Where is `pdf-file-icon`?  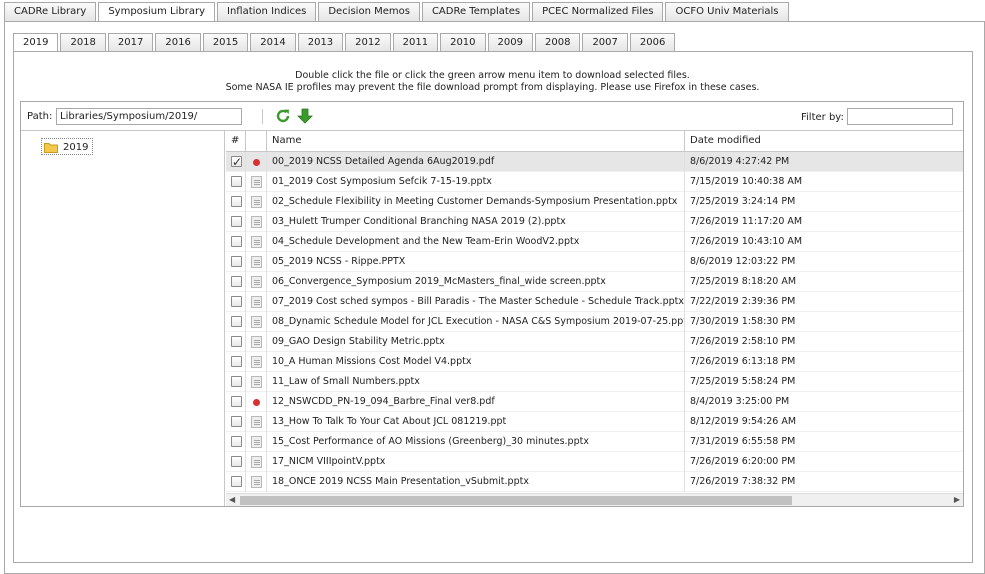 pdf-file-icon is located at coordinates (256, 402).